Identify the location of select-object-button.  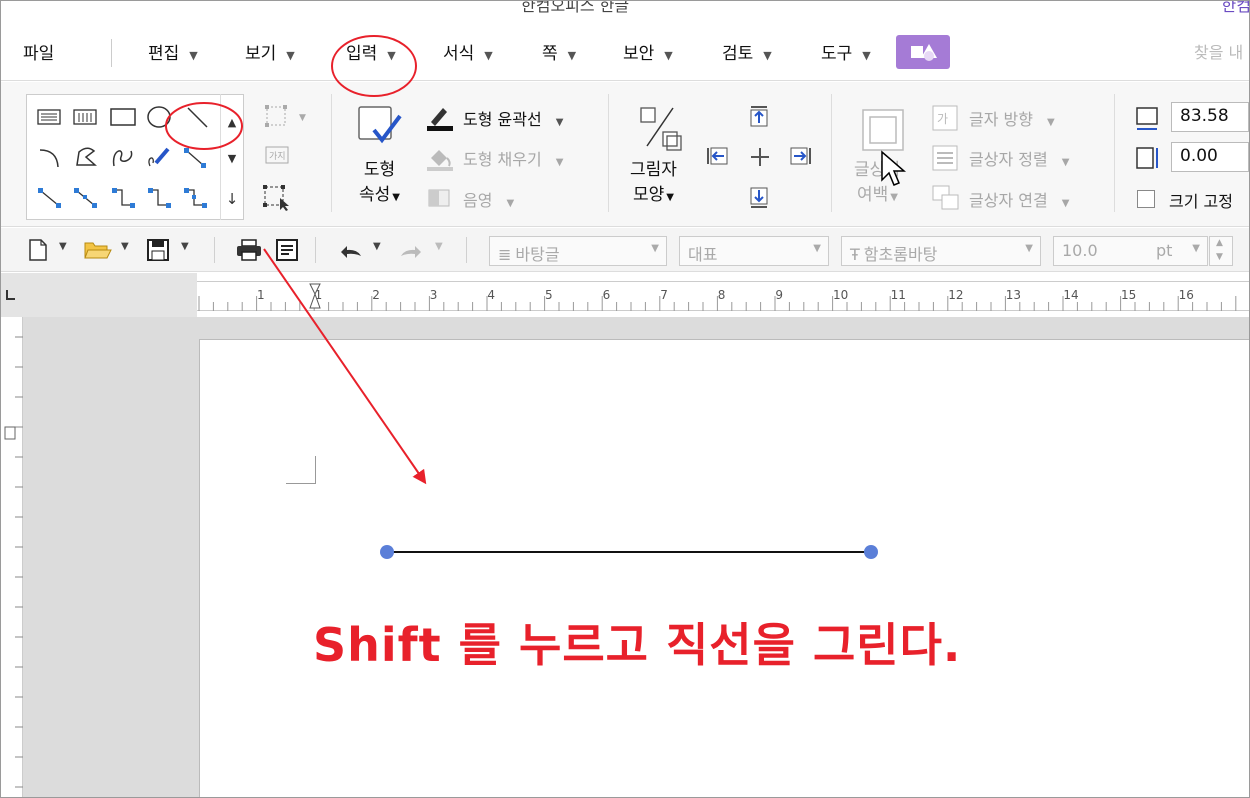
(277, 199).